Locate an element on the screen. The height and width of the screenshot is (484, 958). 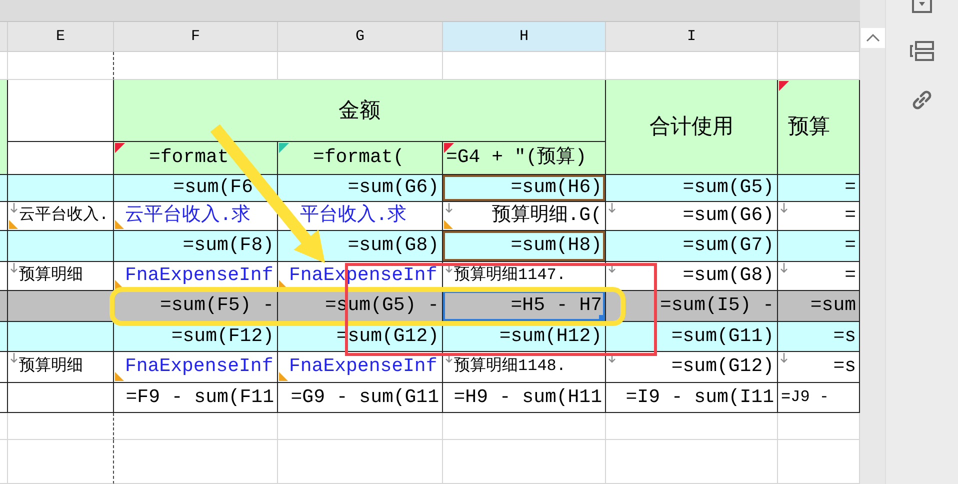
header-text: =format( is located at coordinates (358, 157).